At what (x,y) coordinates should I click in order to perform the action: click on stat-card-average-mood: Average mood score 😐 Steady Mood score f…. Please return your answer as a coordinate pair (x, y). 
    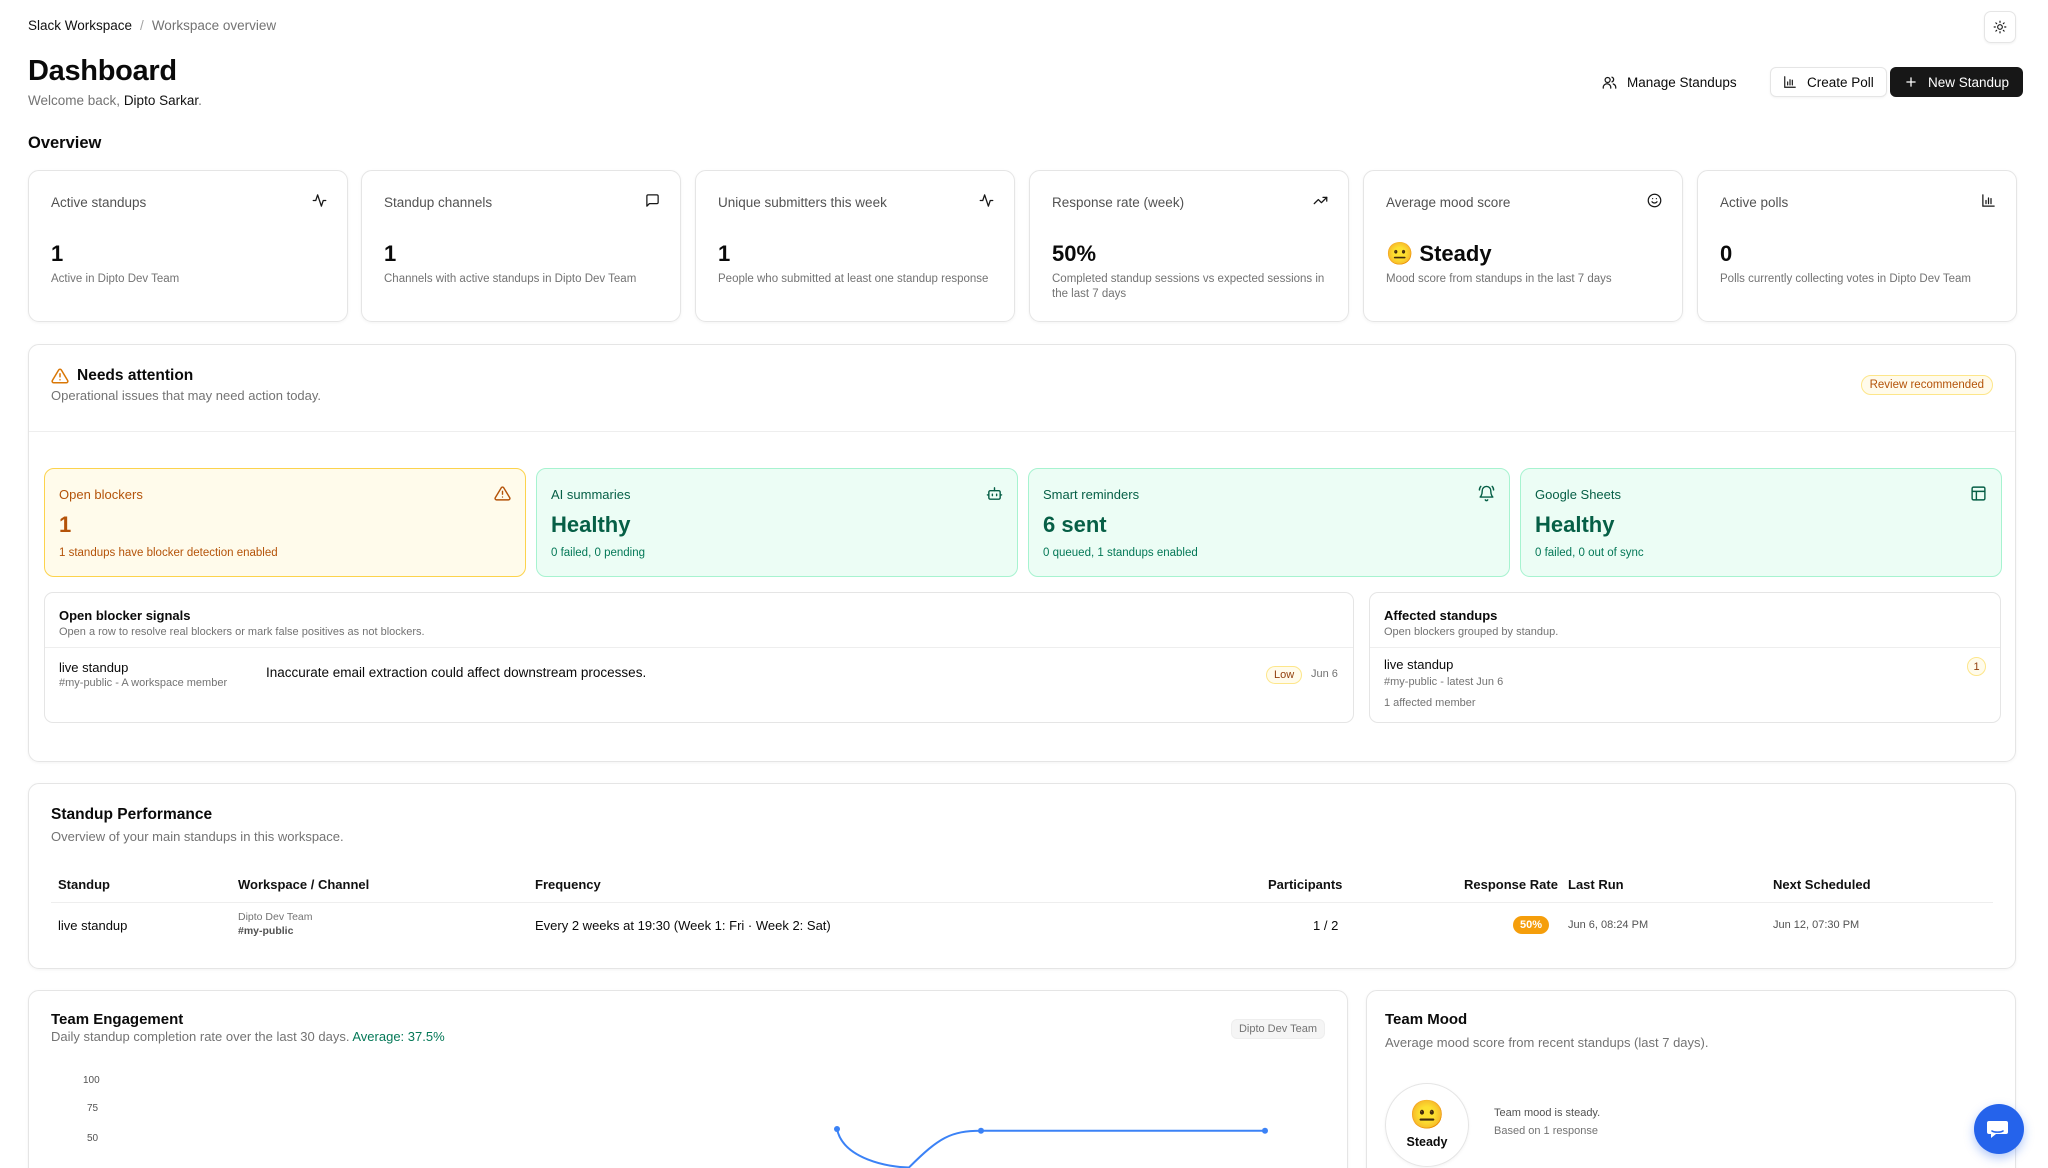
    Looking at the image, I should click on (1523, 246).